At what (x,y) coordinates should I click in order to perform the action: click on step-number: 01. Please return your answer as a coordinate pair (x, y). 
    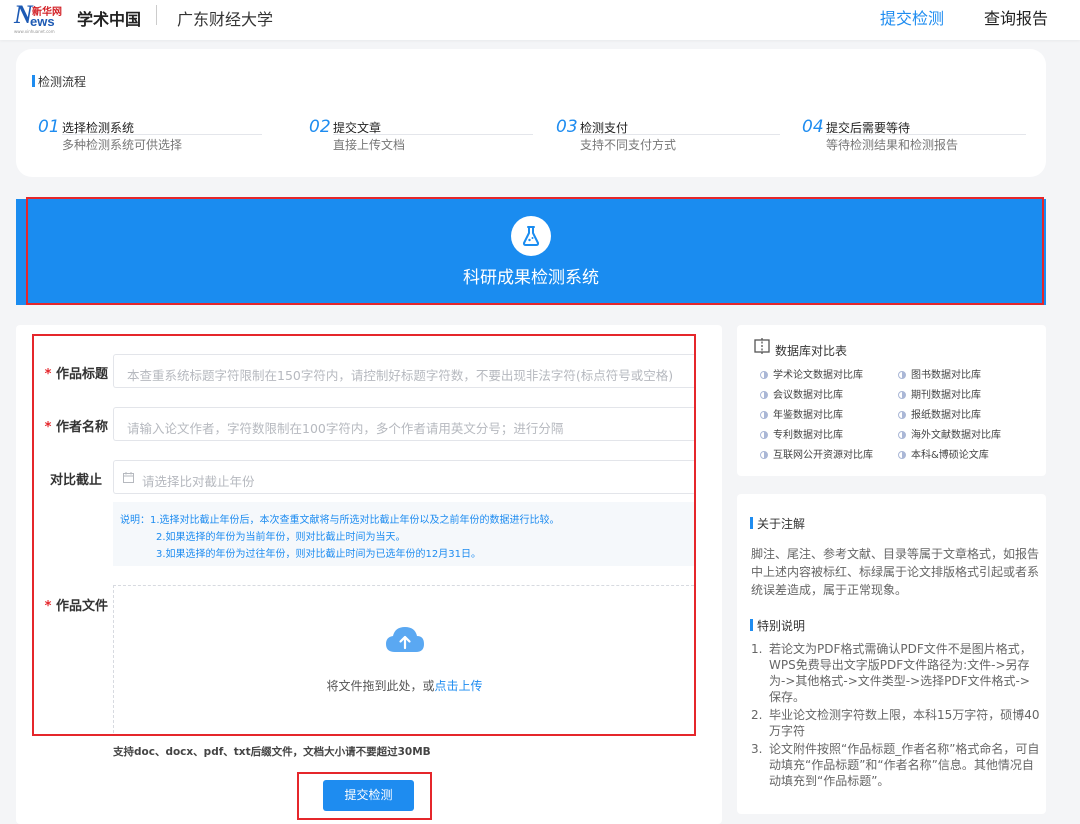
    Looking at the image, I should click on (49, 127).